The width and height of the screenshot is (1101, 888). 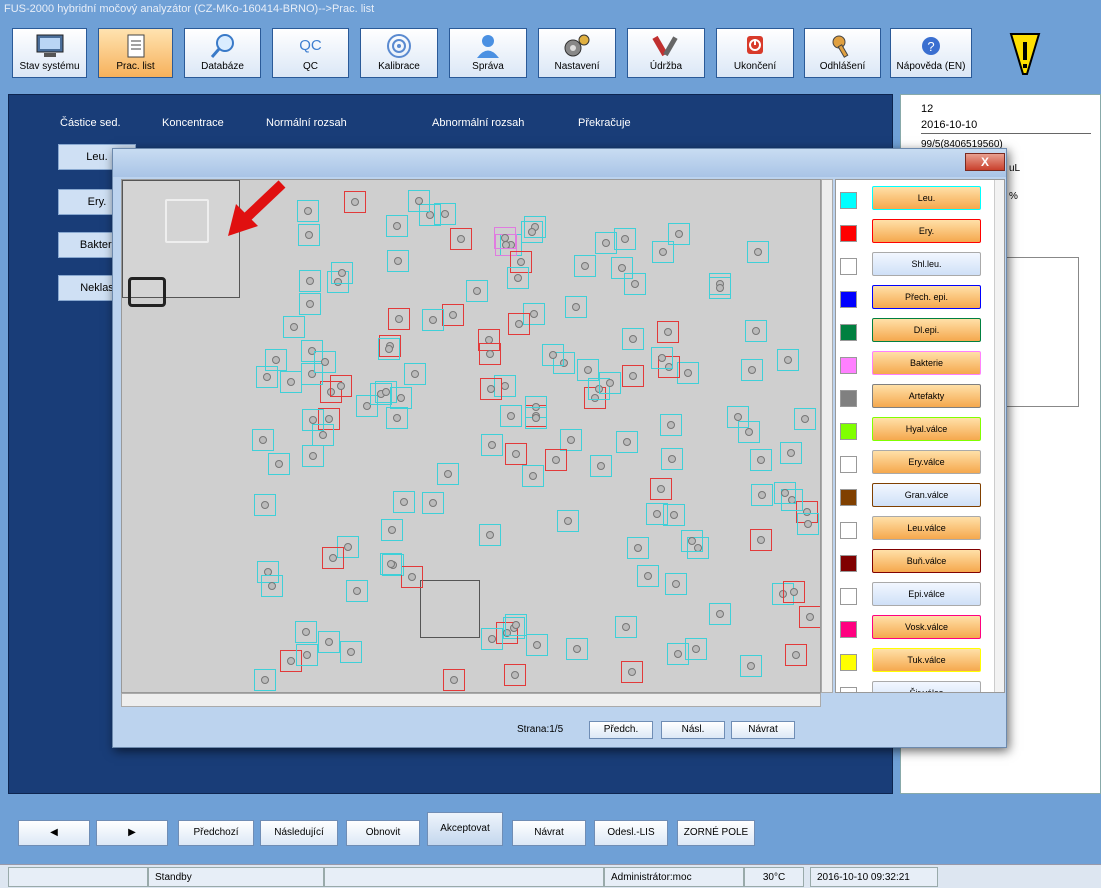 I want to click on field-of-view-button: ZORNÉ POLE, so click(x=716, y=833).